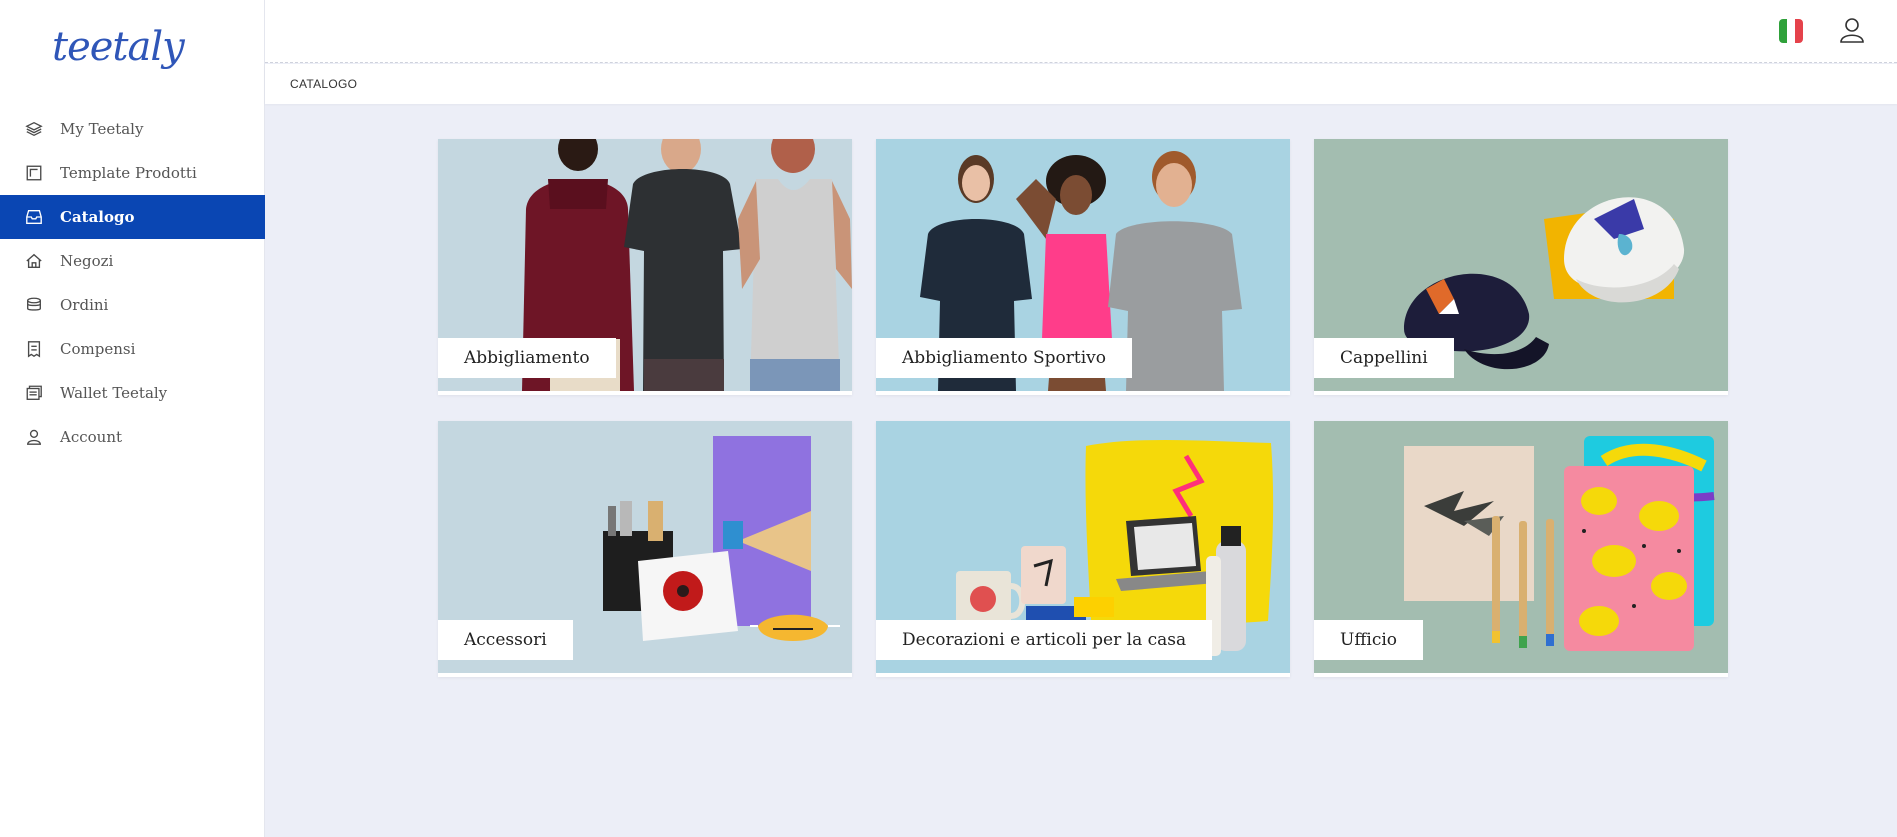 Image resolution: width=1897 pixels, height=837 pixels. I want to click on sidebar-item-catalogo: Catalogo, so click(132, 217).